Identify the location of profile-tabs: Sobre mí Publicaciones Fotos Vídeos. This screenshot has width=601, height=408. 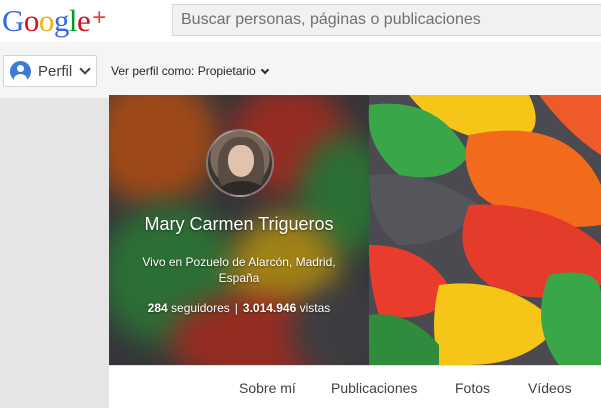
(355, 386).